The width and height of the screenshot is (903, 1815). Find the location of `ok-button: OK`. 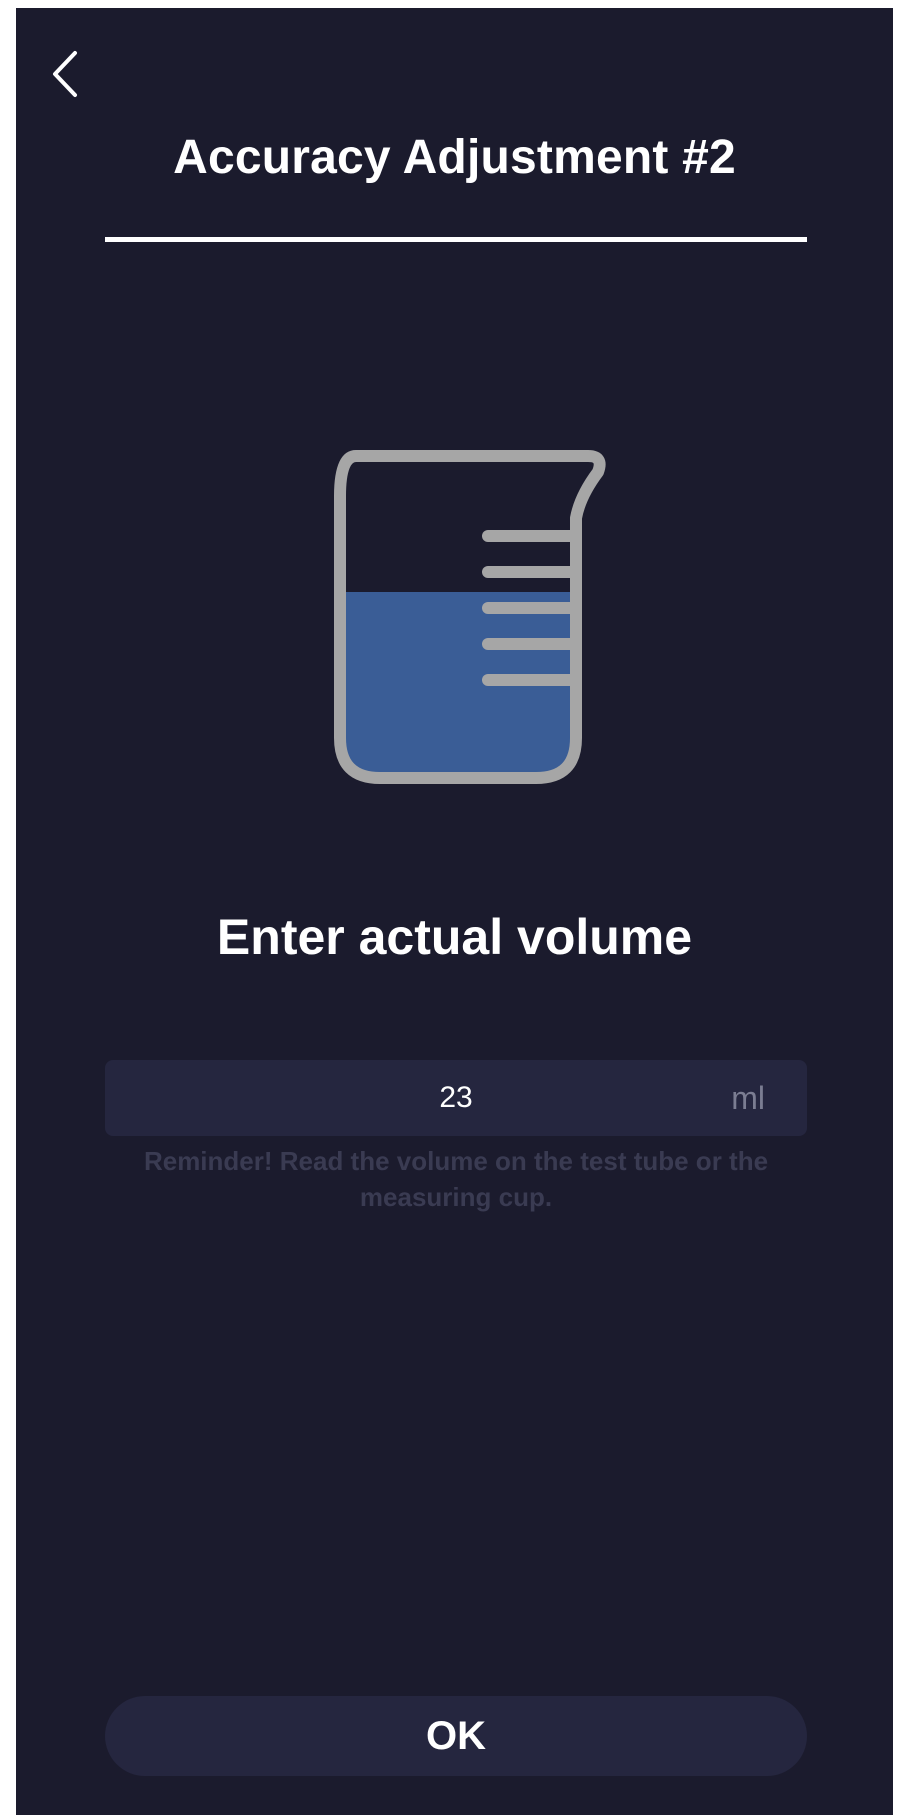

ok-button: OK is located at coordinates (456, 1736).